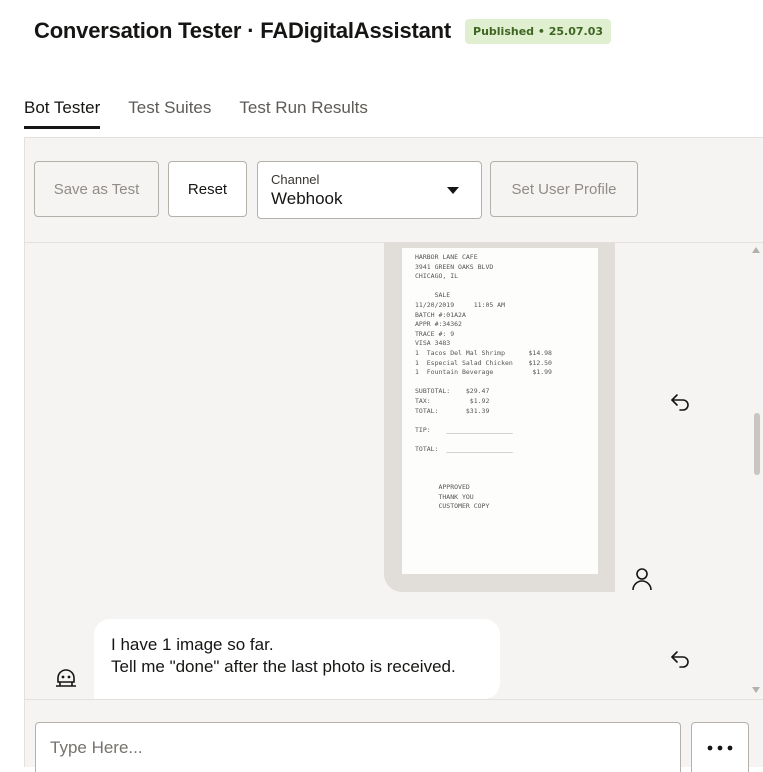  Describe the element at coordinates (295, 179) in the screenshot. I see `channel-label: Channel` at that location.